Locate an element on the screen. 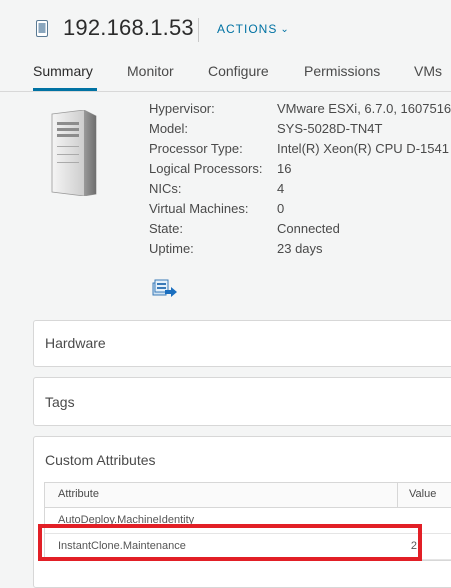  property-value: 23 days is located at coordinates (300, 248).